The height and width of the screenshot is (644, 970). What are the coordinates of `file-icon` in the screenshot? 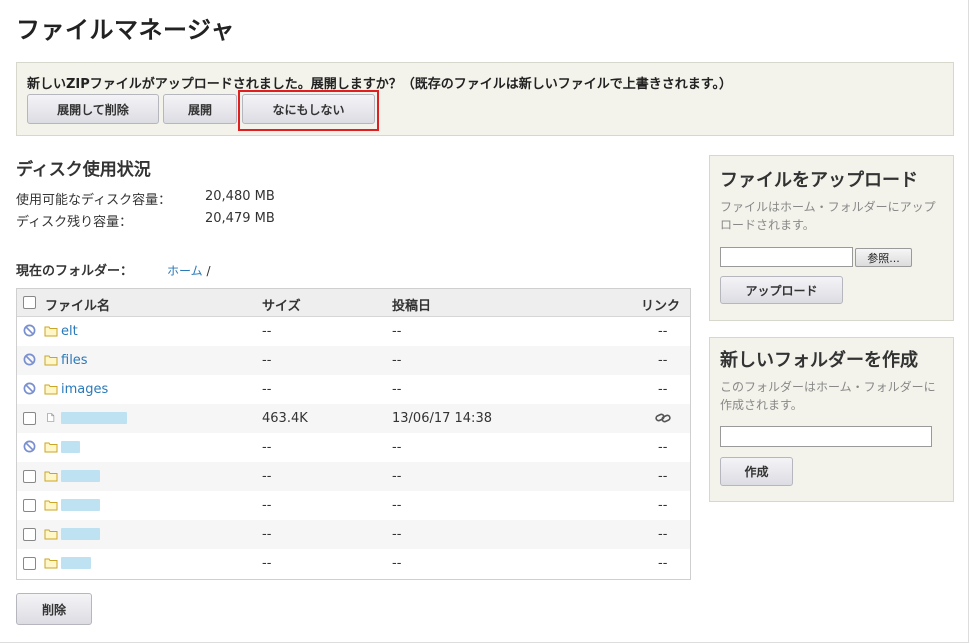 It's located at (51, 417).